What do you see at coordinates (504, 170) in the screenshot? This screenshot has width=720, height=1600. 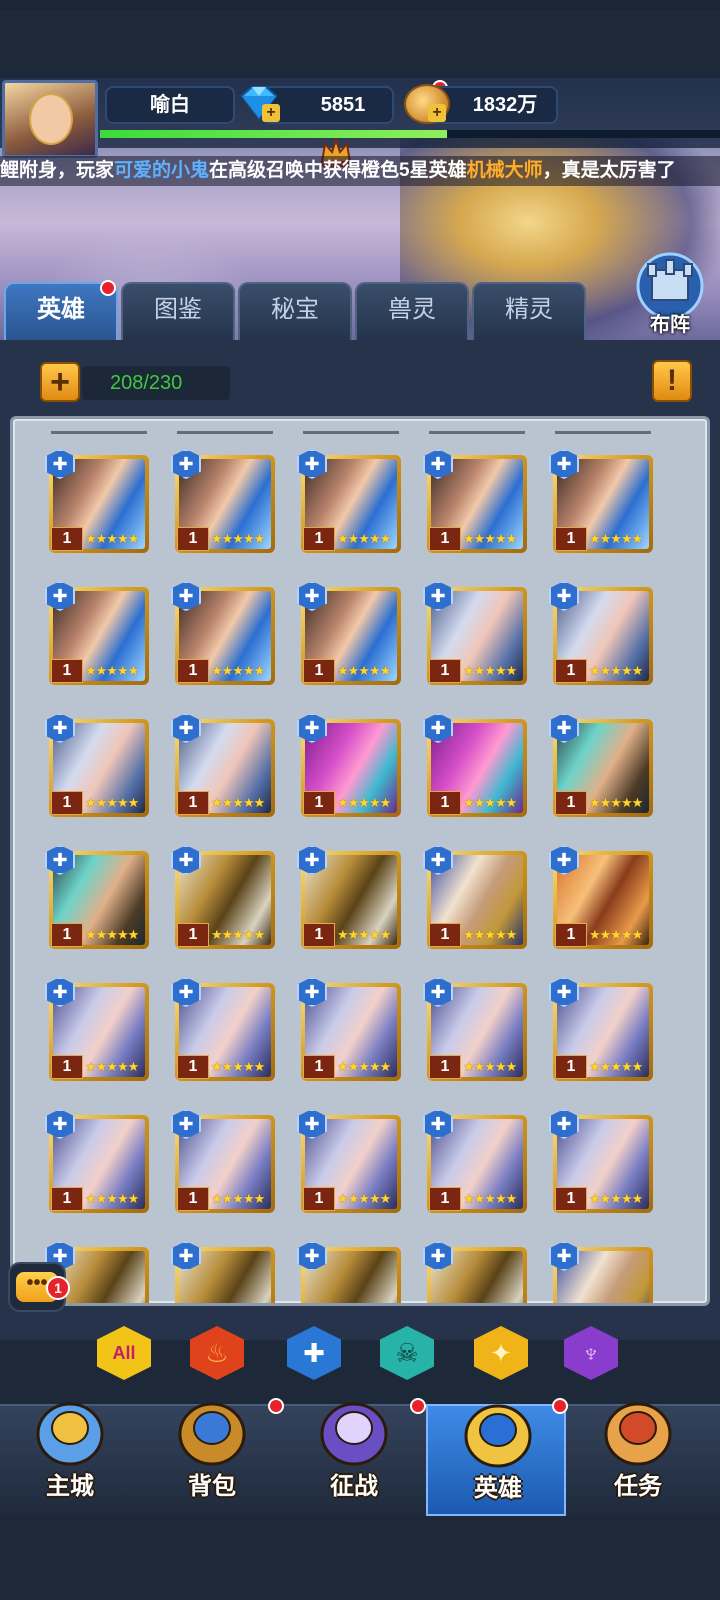 I see `ticker-segment: 机械大师` at bounding box center [504, 170].